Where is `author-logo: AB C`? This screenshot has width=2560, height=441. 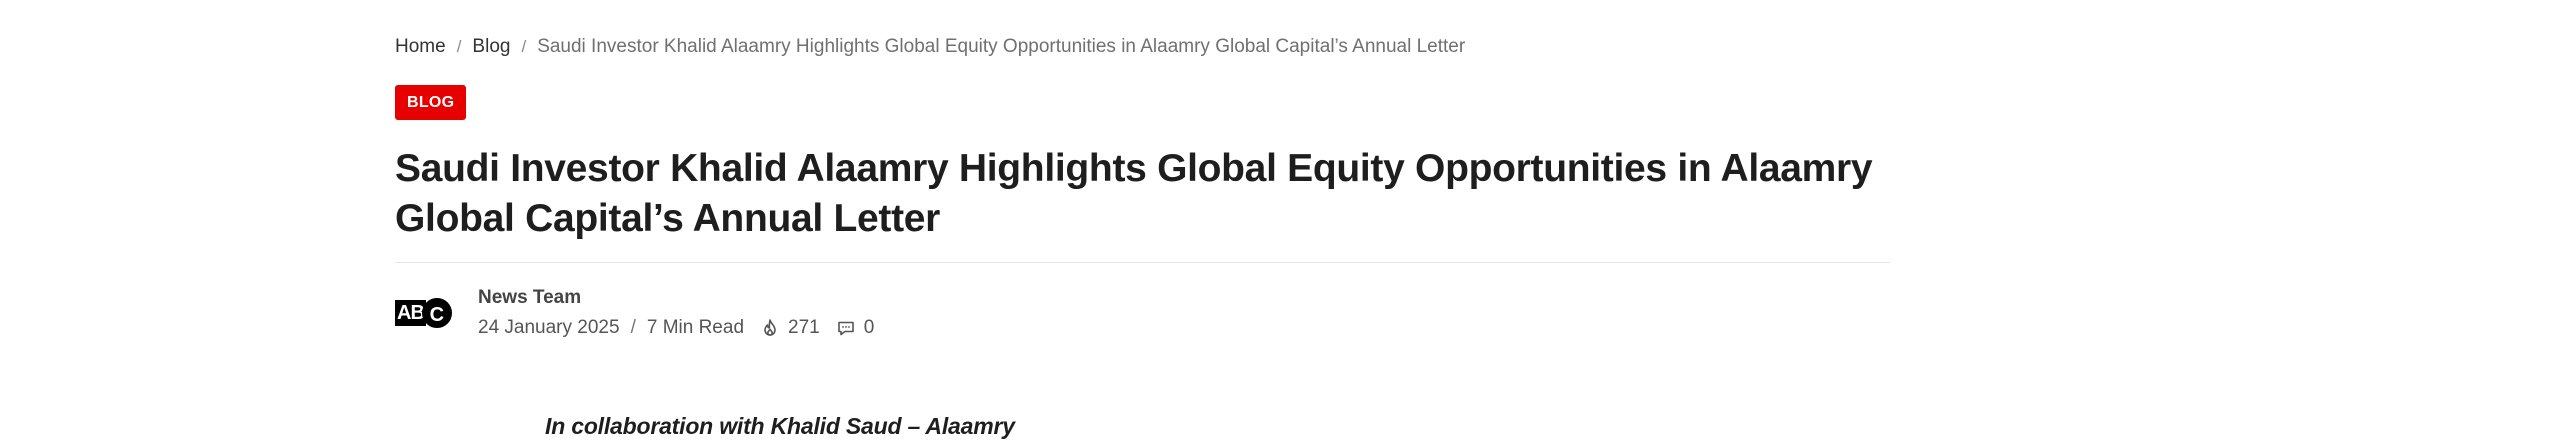 author-logo: AB C is located at coordinates (428, 313).